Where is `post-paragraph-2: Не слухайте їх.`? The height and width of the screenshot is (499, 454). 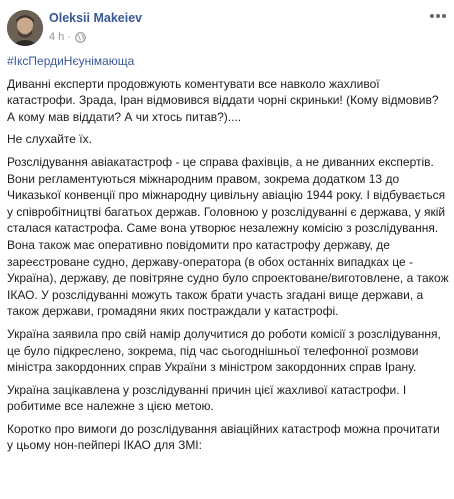
post-paragraph-2: Не слухайте їх. is located at coordinates (49, 139).